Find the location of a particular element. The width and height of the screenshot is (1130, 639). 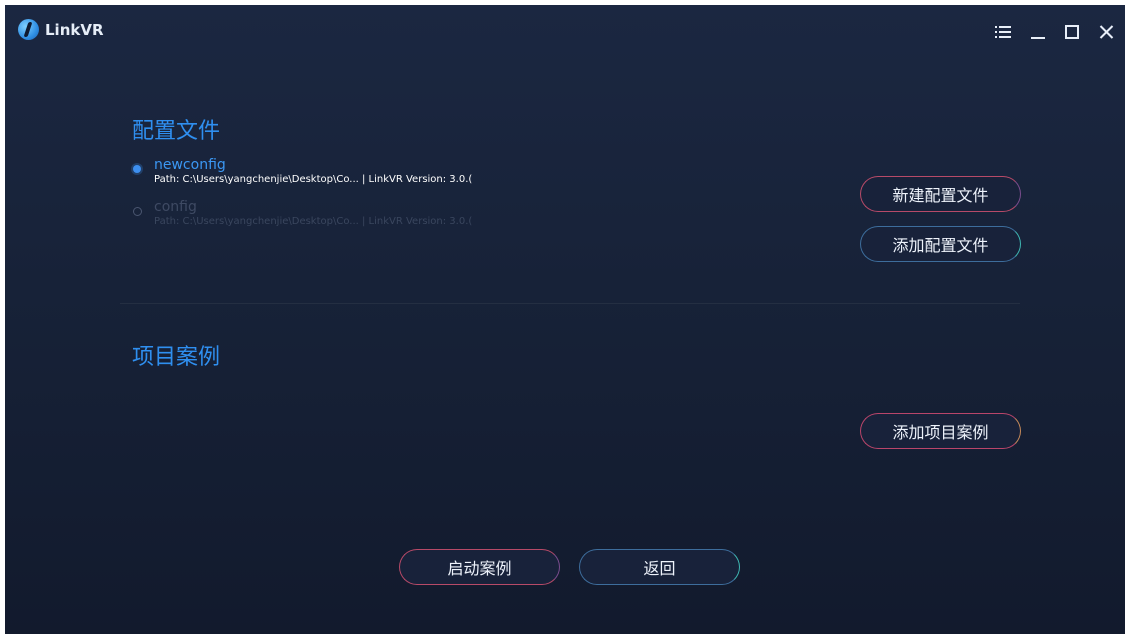

app-logo: LinkVR is located at coordinates (61, 29).